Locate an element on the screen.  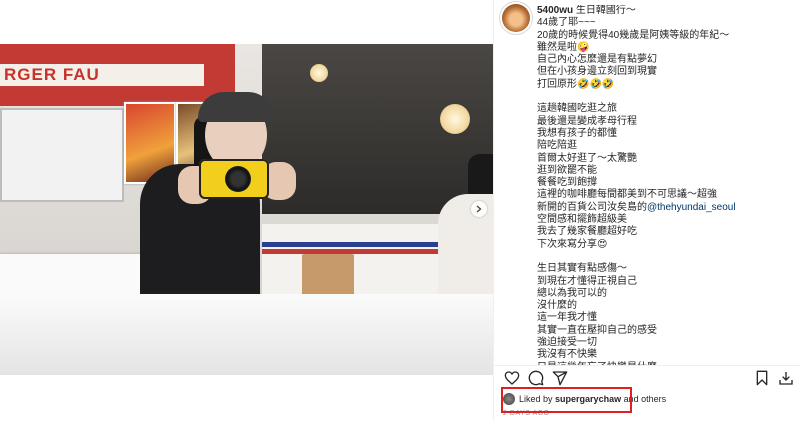
download-icon is located at coordinates (786, 378).